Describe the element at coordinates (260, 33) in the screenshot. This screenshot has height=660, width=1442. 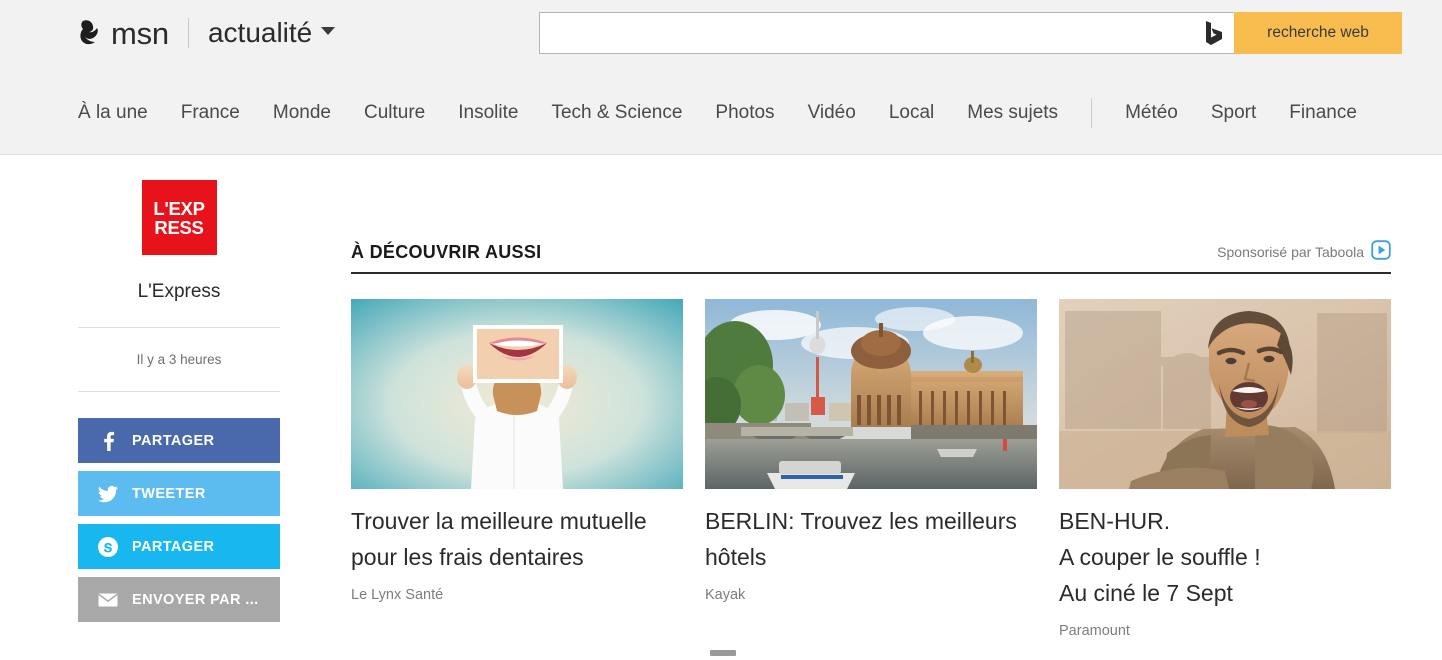
I see `vertical-label: actualité` at that location.